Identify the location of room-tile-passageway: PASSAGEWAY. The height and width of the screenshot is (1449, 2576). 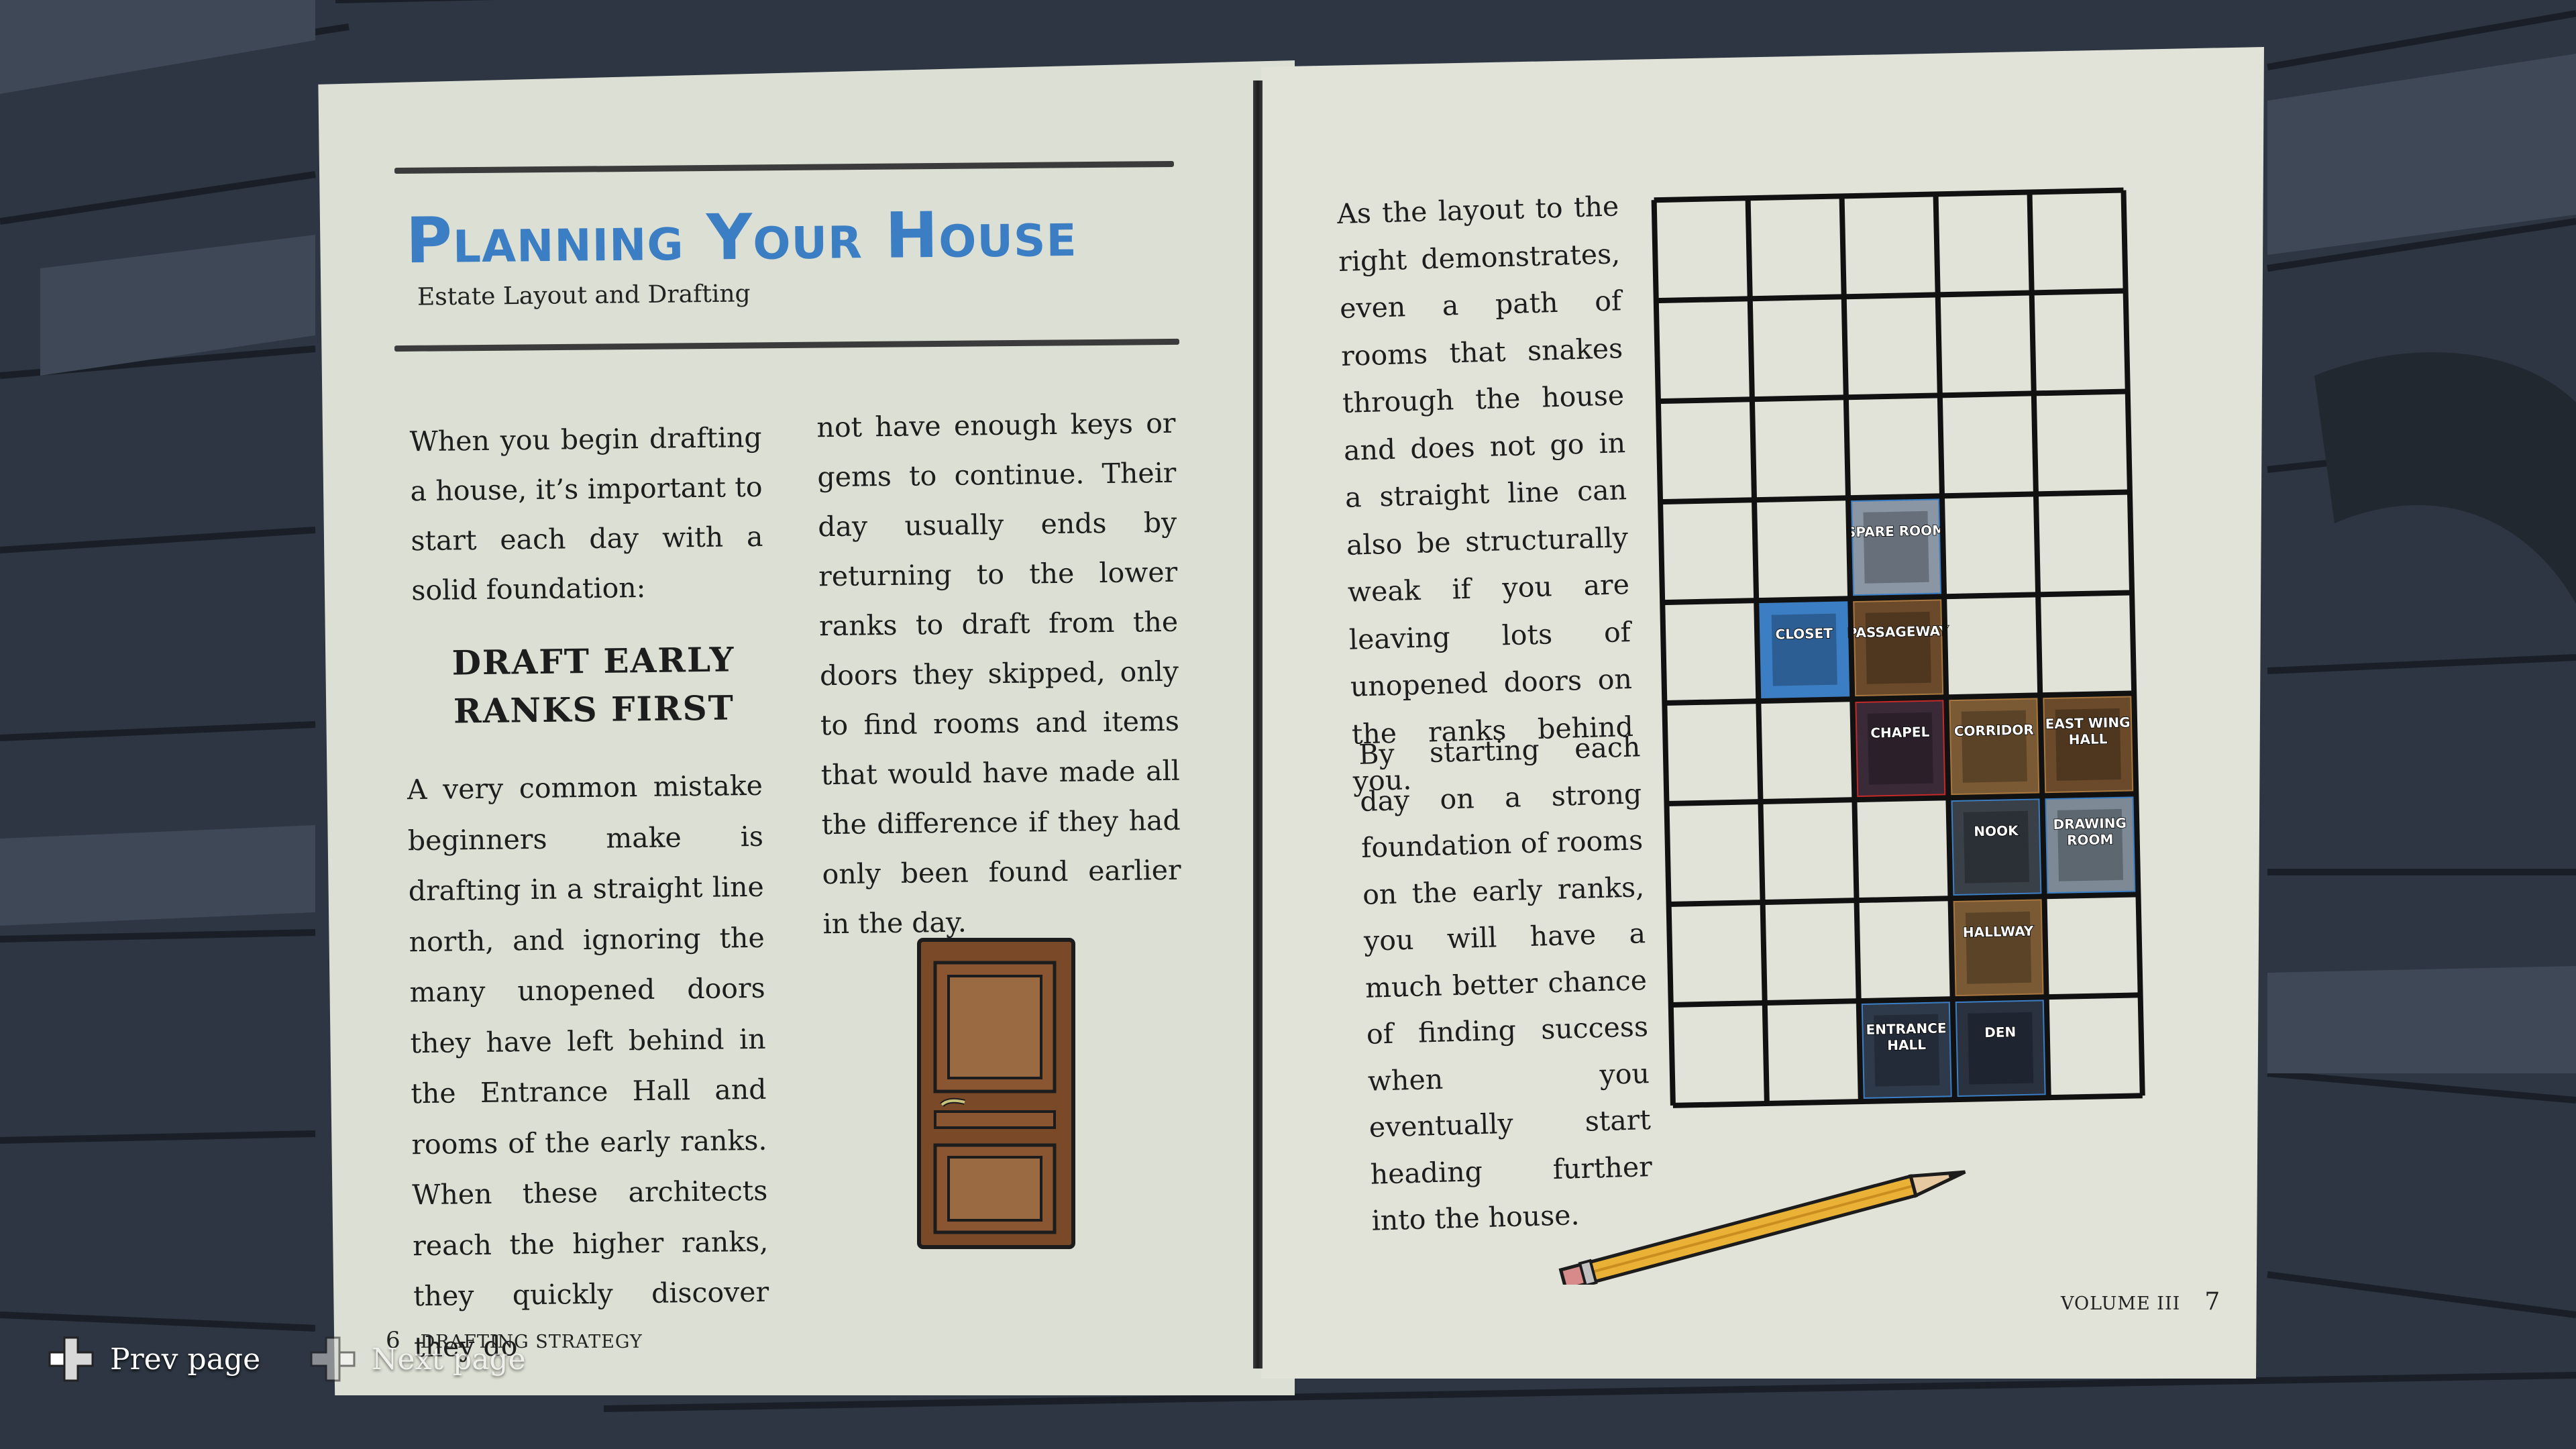
(1898, 648).